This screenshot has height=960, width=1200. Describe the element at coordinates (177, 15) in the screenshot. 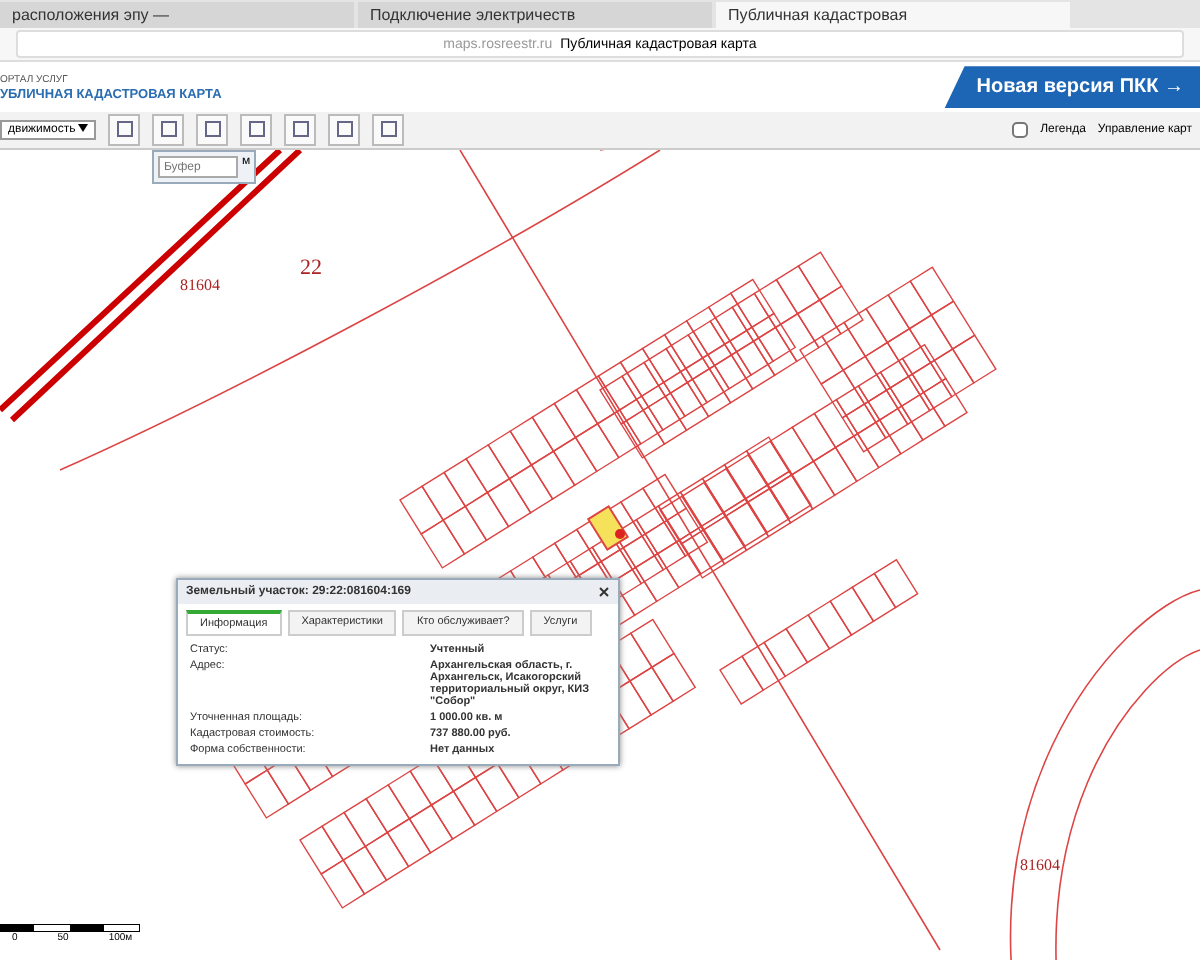

I see `browser-tab: расположения эпу —` at that location.